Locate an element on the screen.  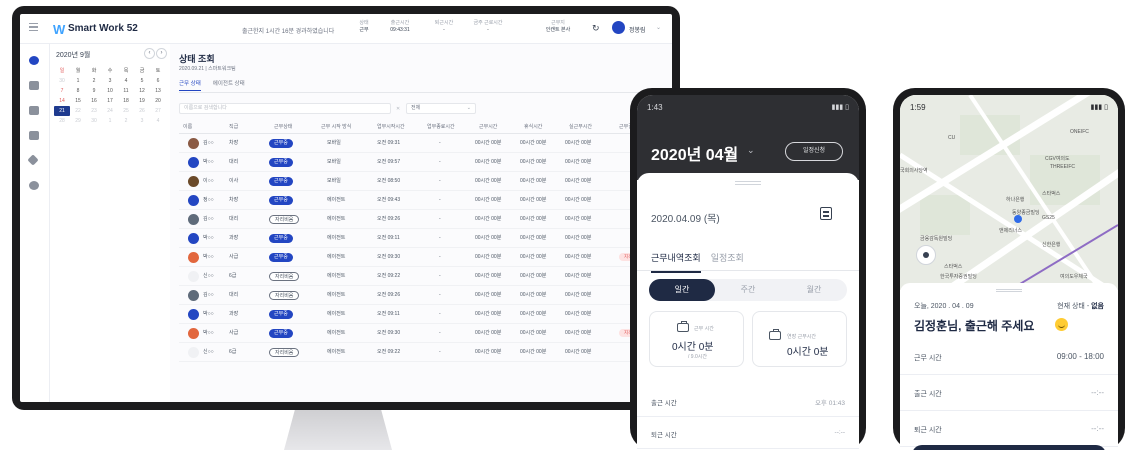
gear-icon is located at coordinates (34, 185).